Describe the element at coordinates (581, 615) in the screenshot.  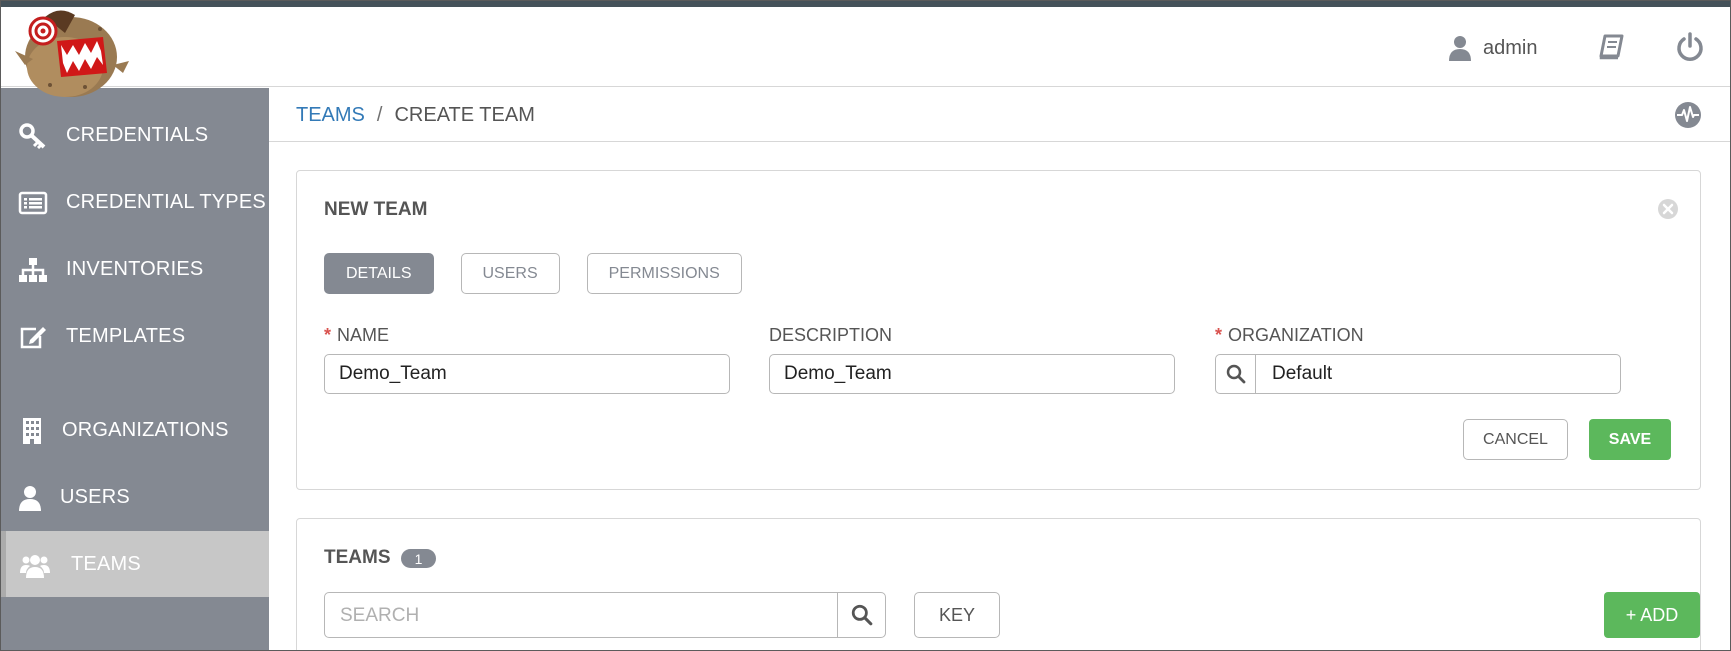
I see `search-placeholder: SEARCH` at that location.